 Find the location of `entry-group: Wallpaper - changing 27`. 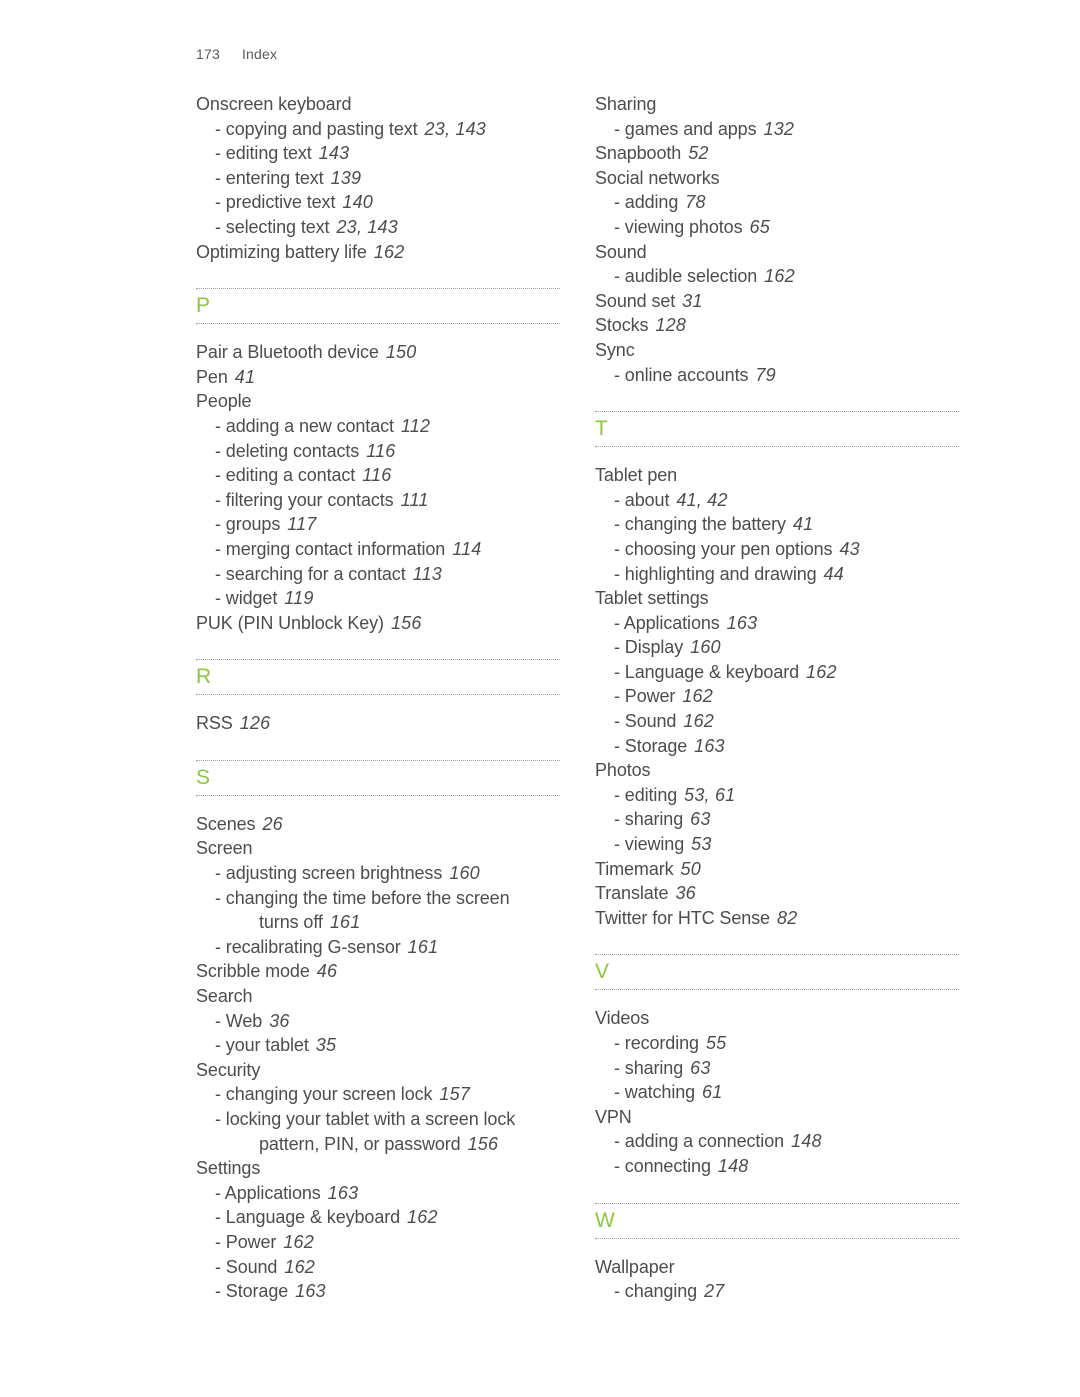

entry-group: Wallpaper - changing 27 is located at coordinates (777, 1279).